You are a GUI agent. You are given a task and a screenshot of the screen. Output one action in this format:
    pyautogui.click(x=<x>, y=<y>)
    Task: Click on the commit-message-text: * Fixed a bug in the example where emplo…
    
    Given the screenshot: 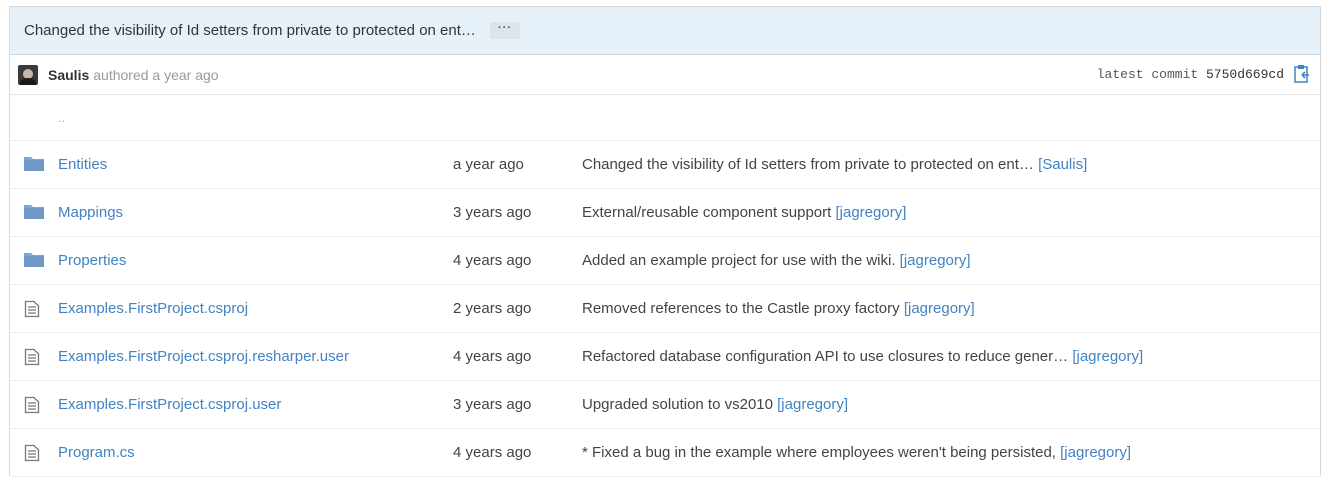 What is the action you would take?
    pyautogui.click(x=819, y=452)
    